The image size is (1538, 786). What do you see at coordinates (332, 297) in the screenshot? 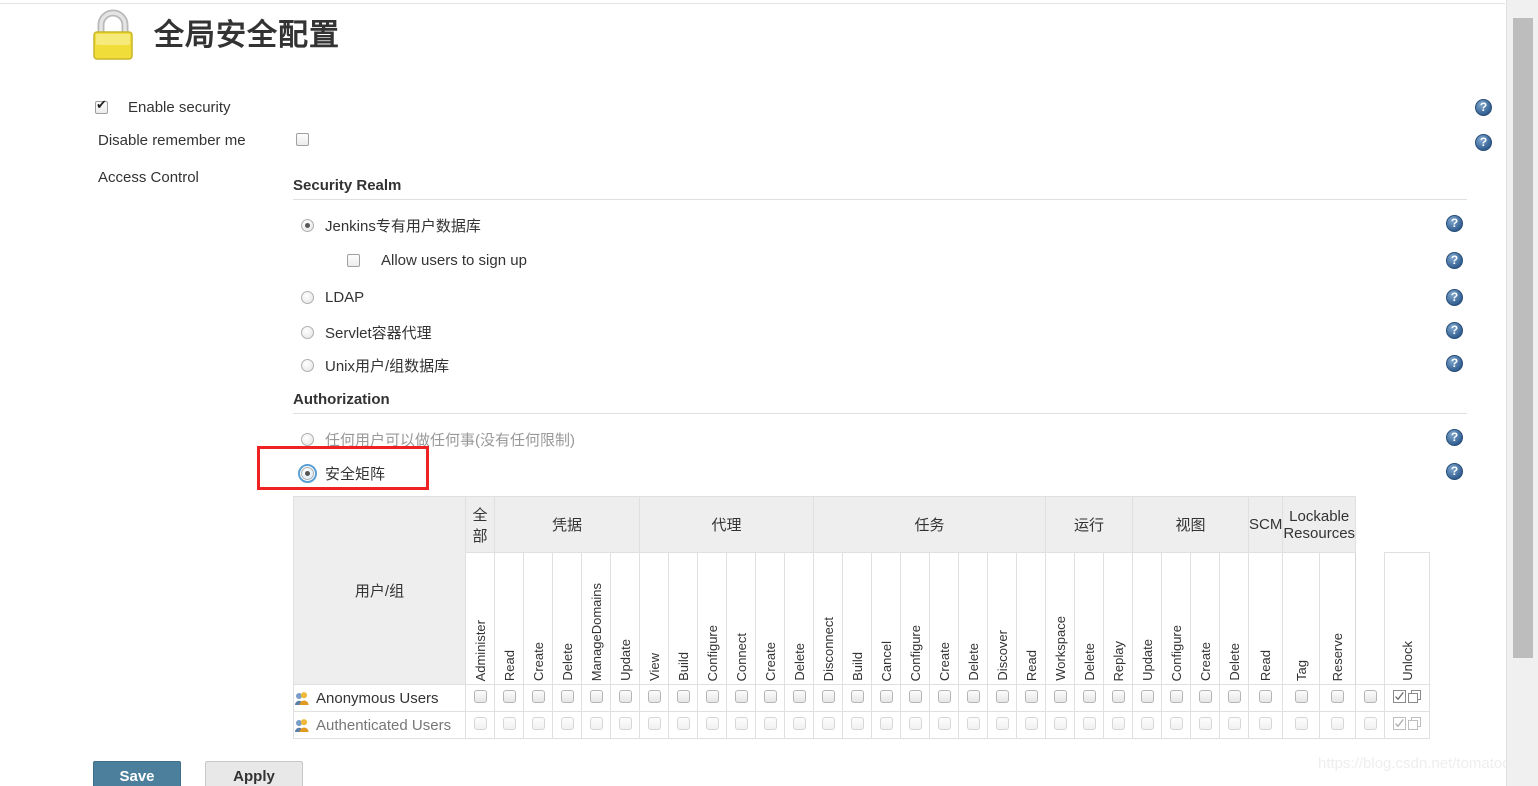
I see `realm-option-ldap: LDAP` at bounding box center [332, 297].